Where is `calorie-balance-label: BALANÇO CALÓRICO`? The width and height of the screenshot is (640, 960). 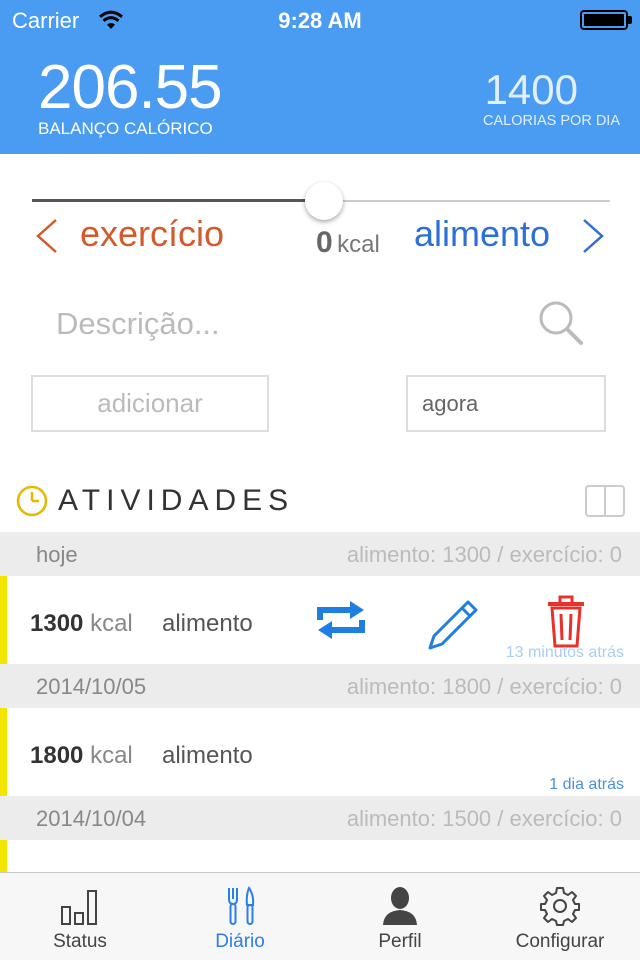 calorie-balance-label: BALANÇO CALÓRICO is located at coordinates (125, 128).